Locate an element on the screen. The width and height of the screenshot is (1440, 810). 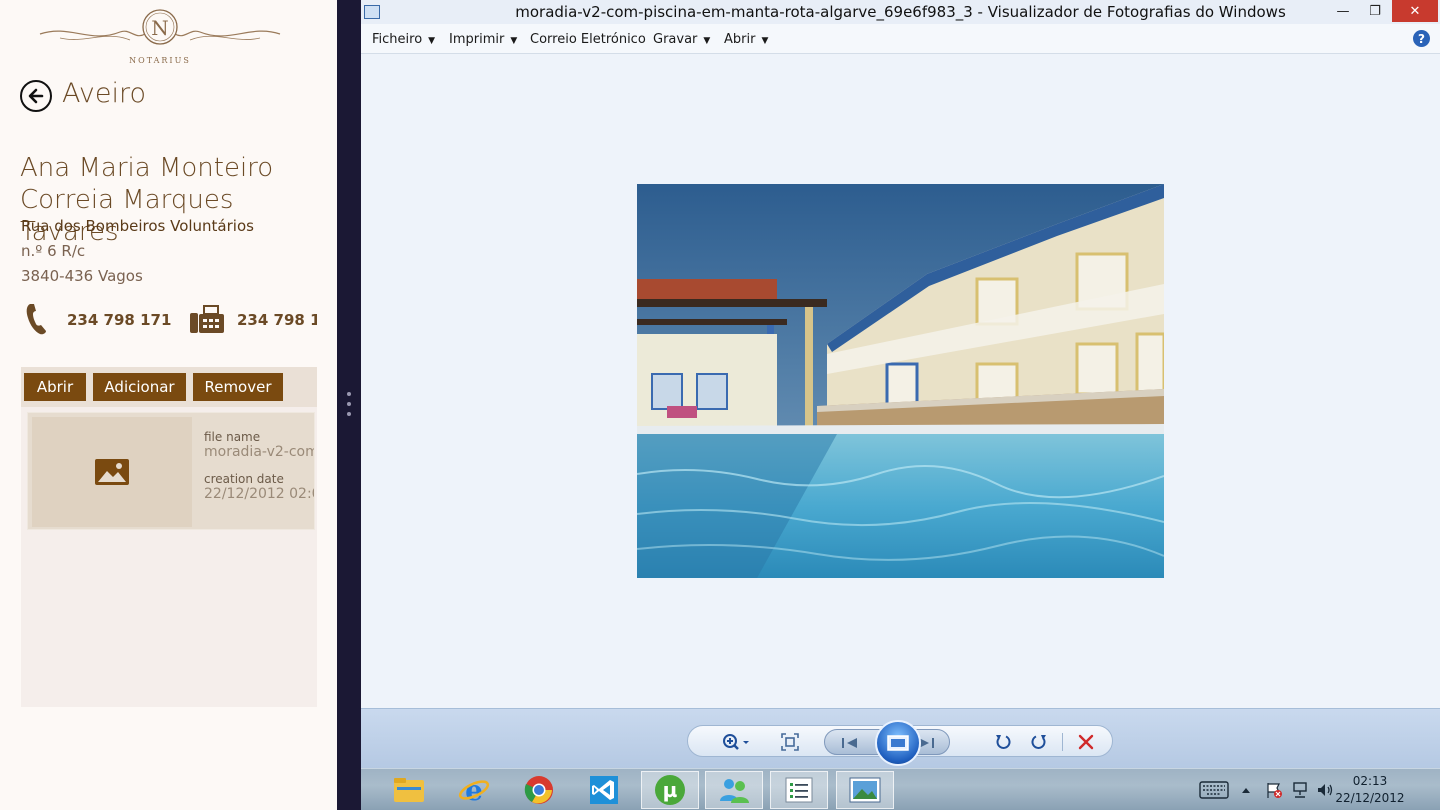
clock-time: 02:13 is located at coordinates (1370, 781).